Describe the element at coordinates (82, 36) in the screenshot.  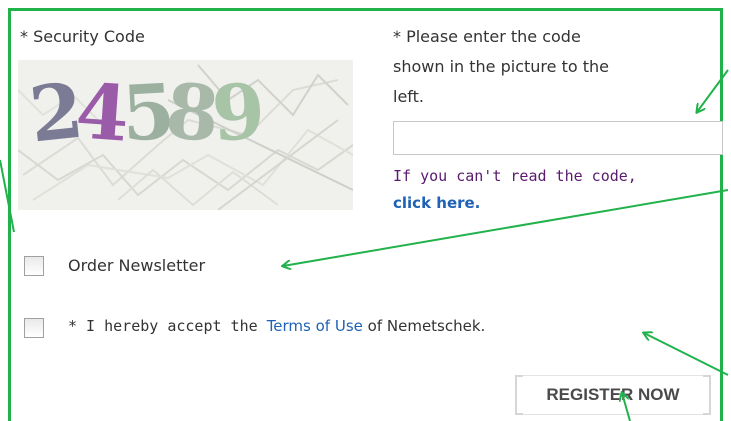
I see `security-code-label: * Security Code` at that location.